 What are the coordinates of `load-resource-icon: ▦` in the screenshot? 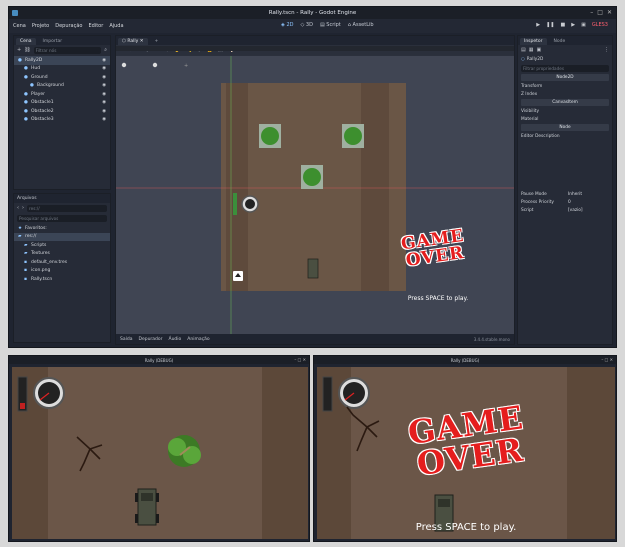 It's located at (531, 50).